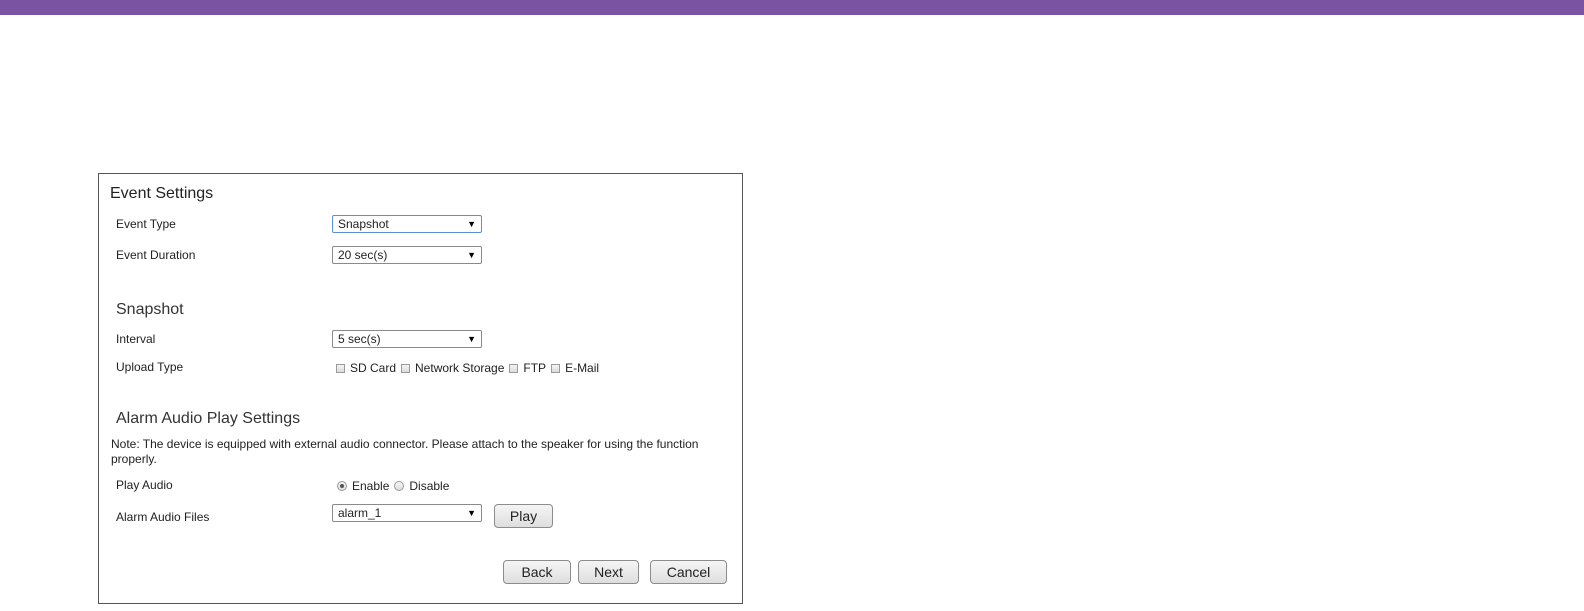 This screenshot has width=1584, height=611. Describe the element at coordinates (373, 368) in the screenshot. I see `sd-card-label: SD Card` at that location.